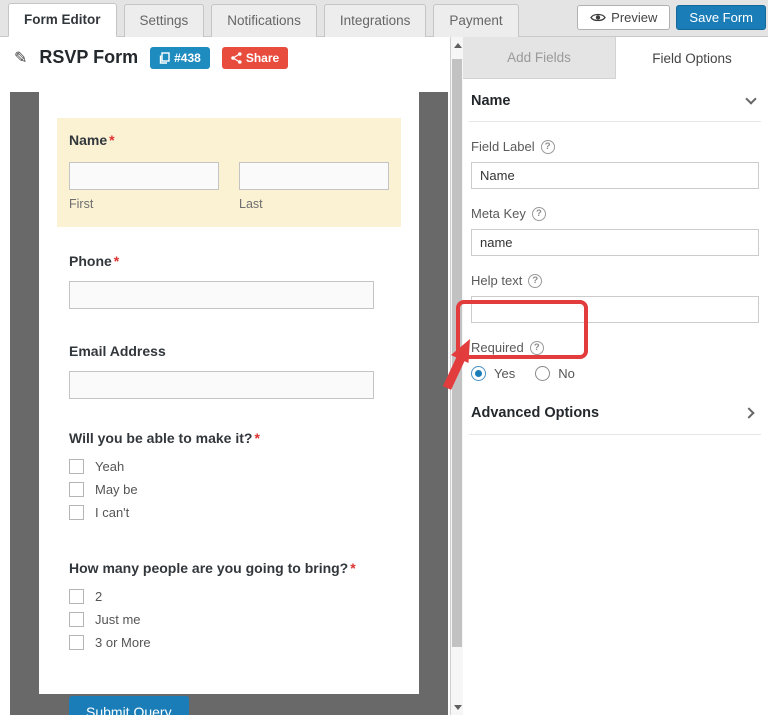 This screenshot has width=768, height=715. I want to click on people-field-label: How many people are you going to bring? *, so click(229, 568).